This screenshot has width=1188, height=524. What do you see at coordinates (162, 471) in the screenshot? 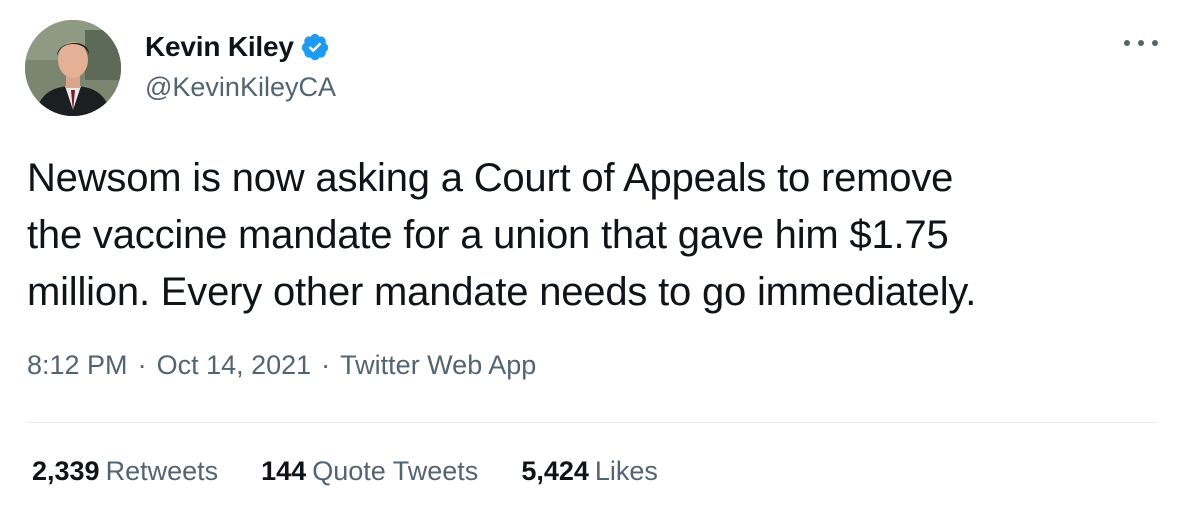
I see `retweets-label: Retweets` at bounding box center [162, 471].